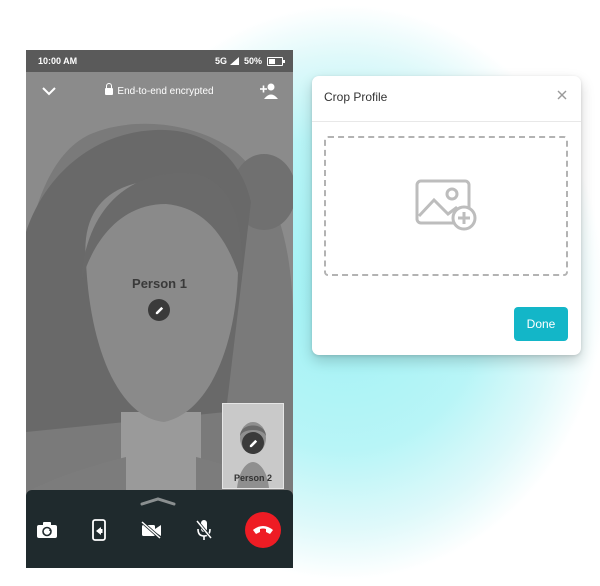 Image resolution: width=600 pixels, height=586 pixels. I want to click on dialog-divider, so click(446, 121).